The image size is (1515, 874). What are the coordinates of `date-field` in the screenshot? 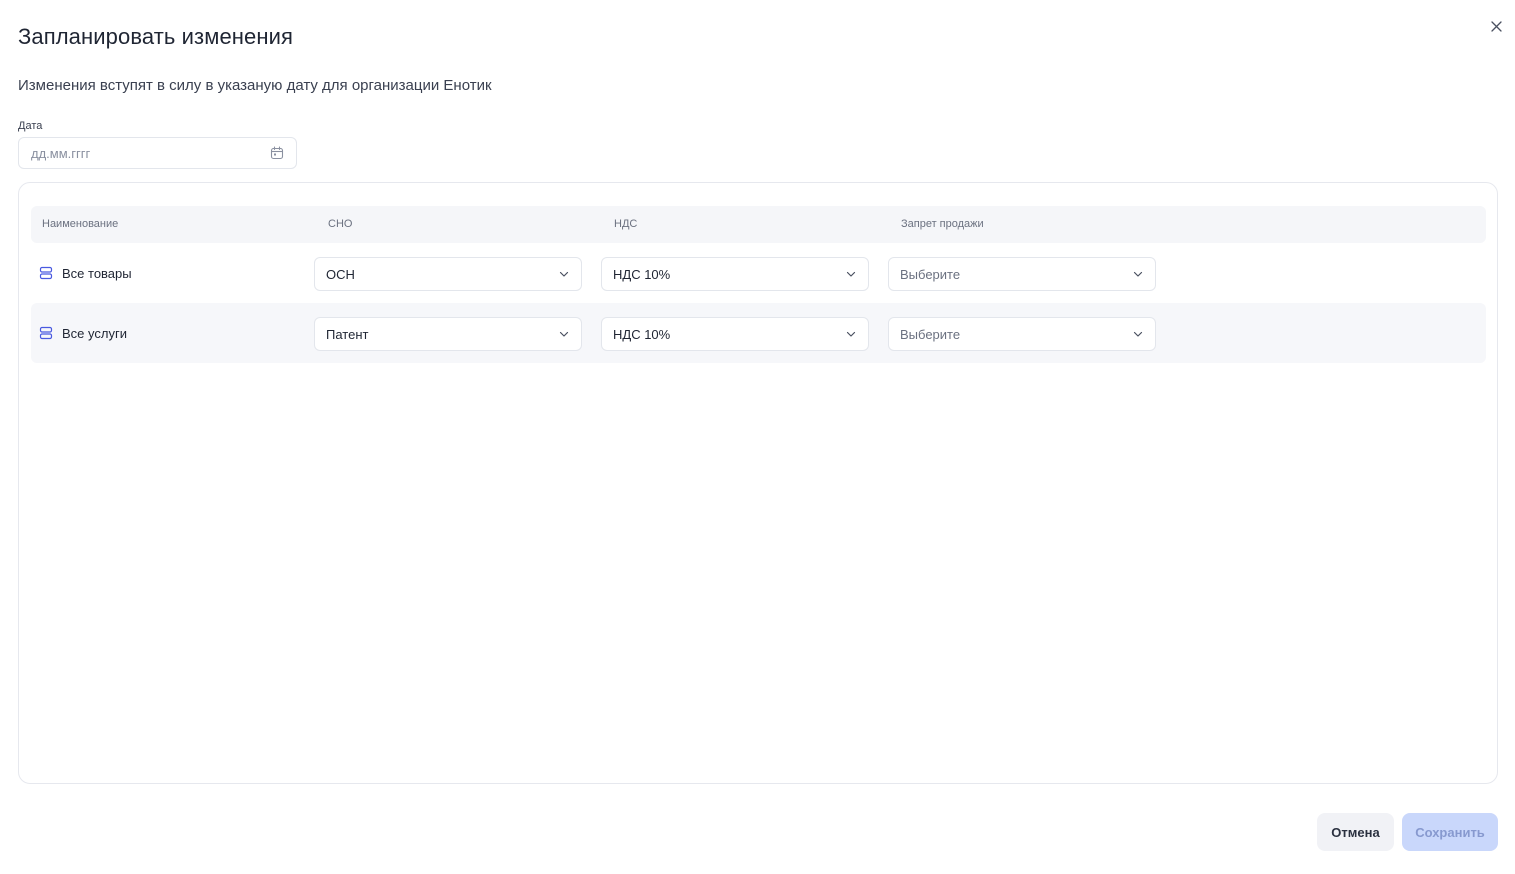 It's located at (157, 153).